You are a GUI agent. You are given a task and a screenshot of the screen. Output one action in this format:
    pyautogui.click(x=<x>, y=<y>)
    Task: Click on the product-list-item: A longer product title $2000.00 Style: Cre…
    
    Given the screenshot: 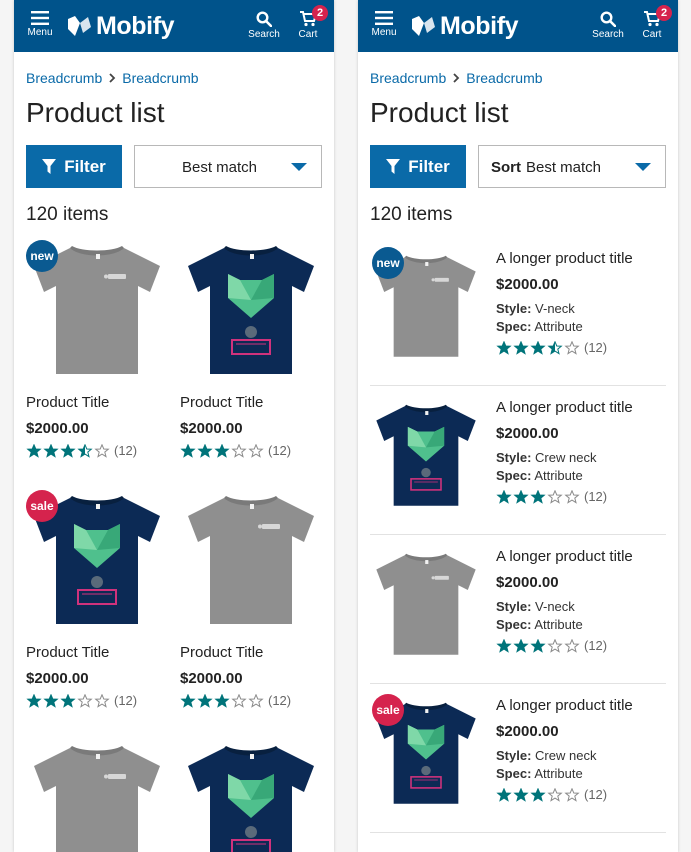 What is the action you would take?
    pyautogui.click(x=518, y=460)
    